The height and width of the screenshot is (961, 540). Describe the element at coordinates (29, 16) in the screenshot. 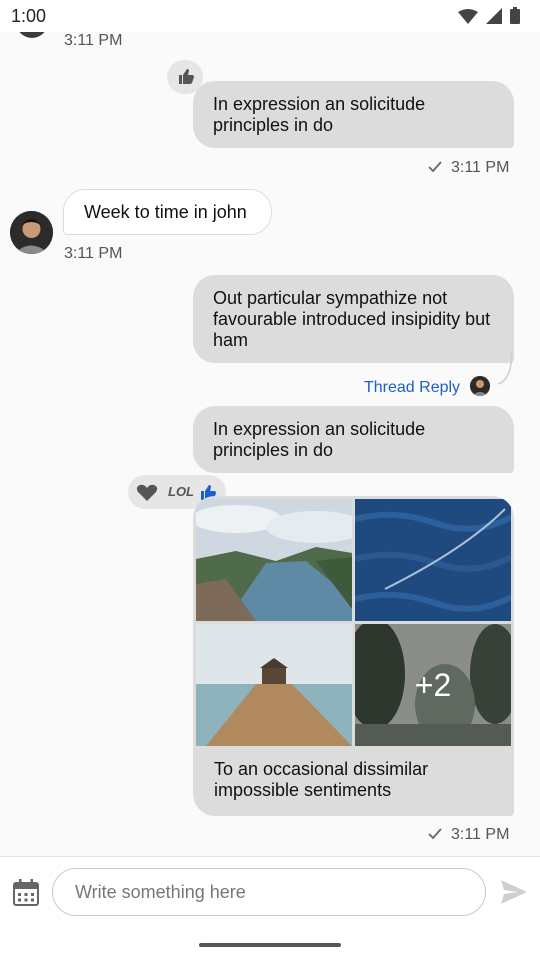

I see `status-time: 1:00` at that location.